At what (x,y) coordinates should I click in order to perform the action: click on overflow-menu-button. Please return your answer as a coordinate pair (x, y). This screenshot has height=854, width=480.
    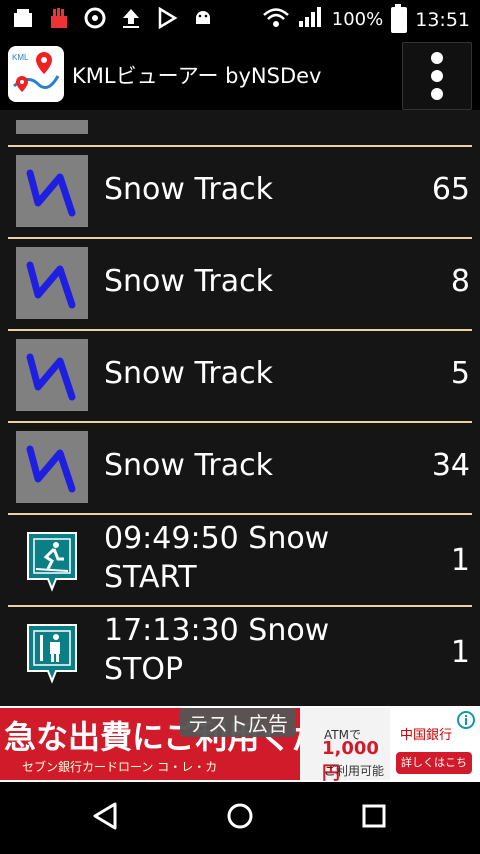
    Looking at the image, I should click on (437, 76).